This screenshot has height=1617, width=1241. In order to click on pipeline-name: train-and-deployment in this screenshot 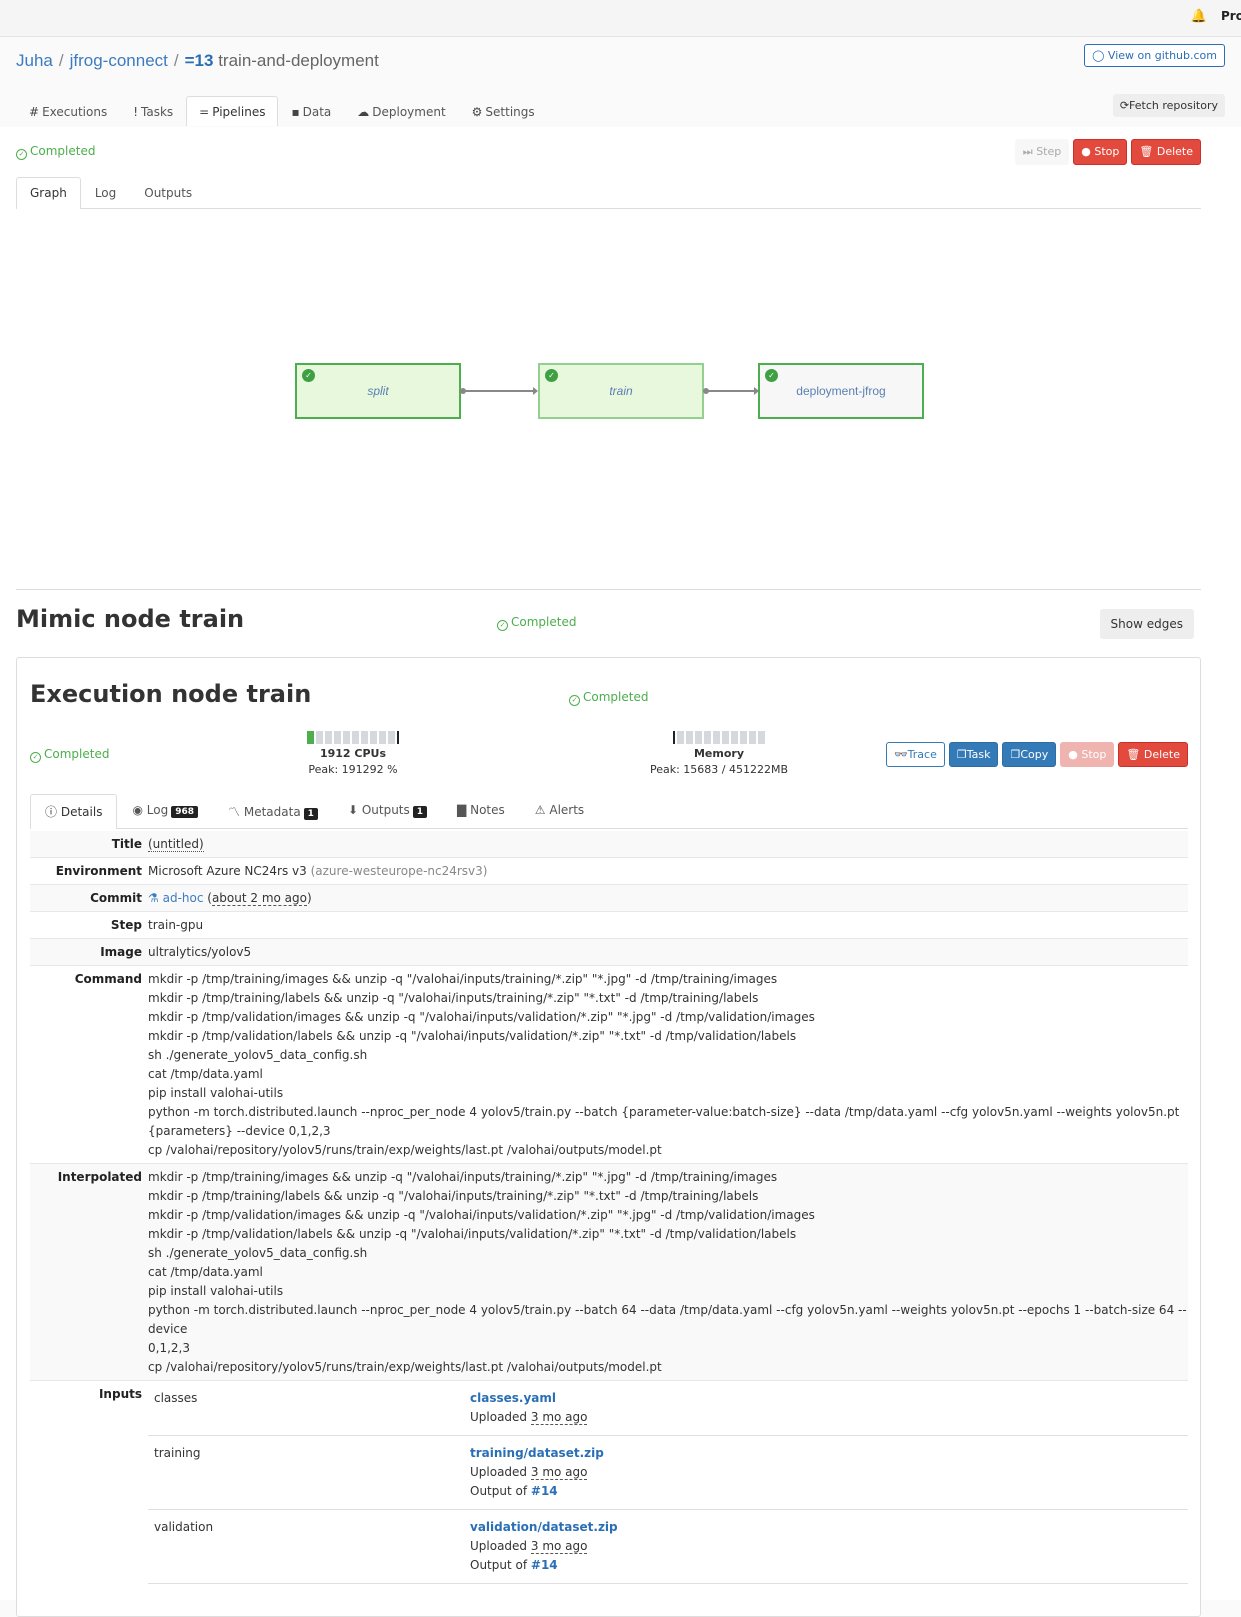, I will do `click(298, 60)`.